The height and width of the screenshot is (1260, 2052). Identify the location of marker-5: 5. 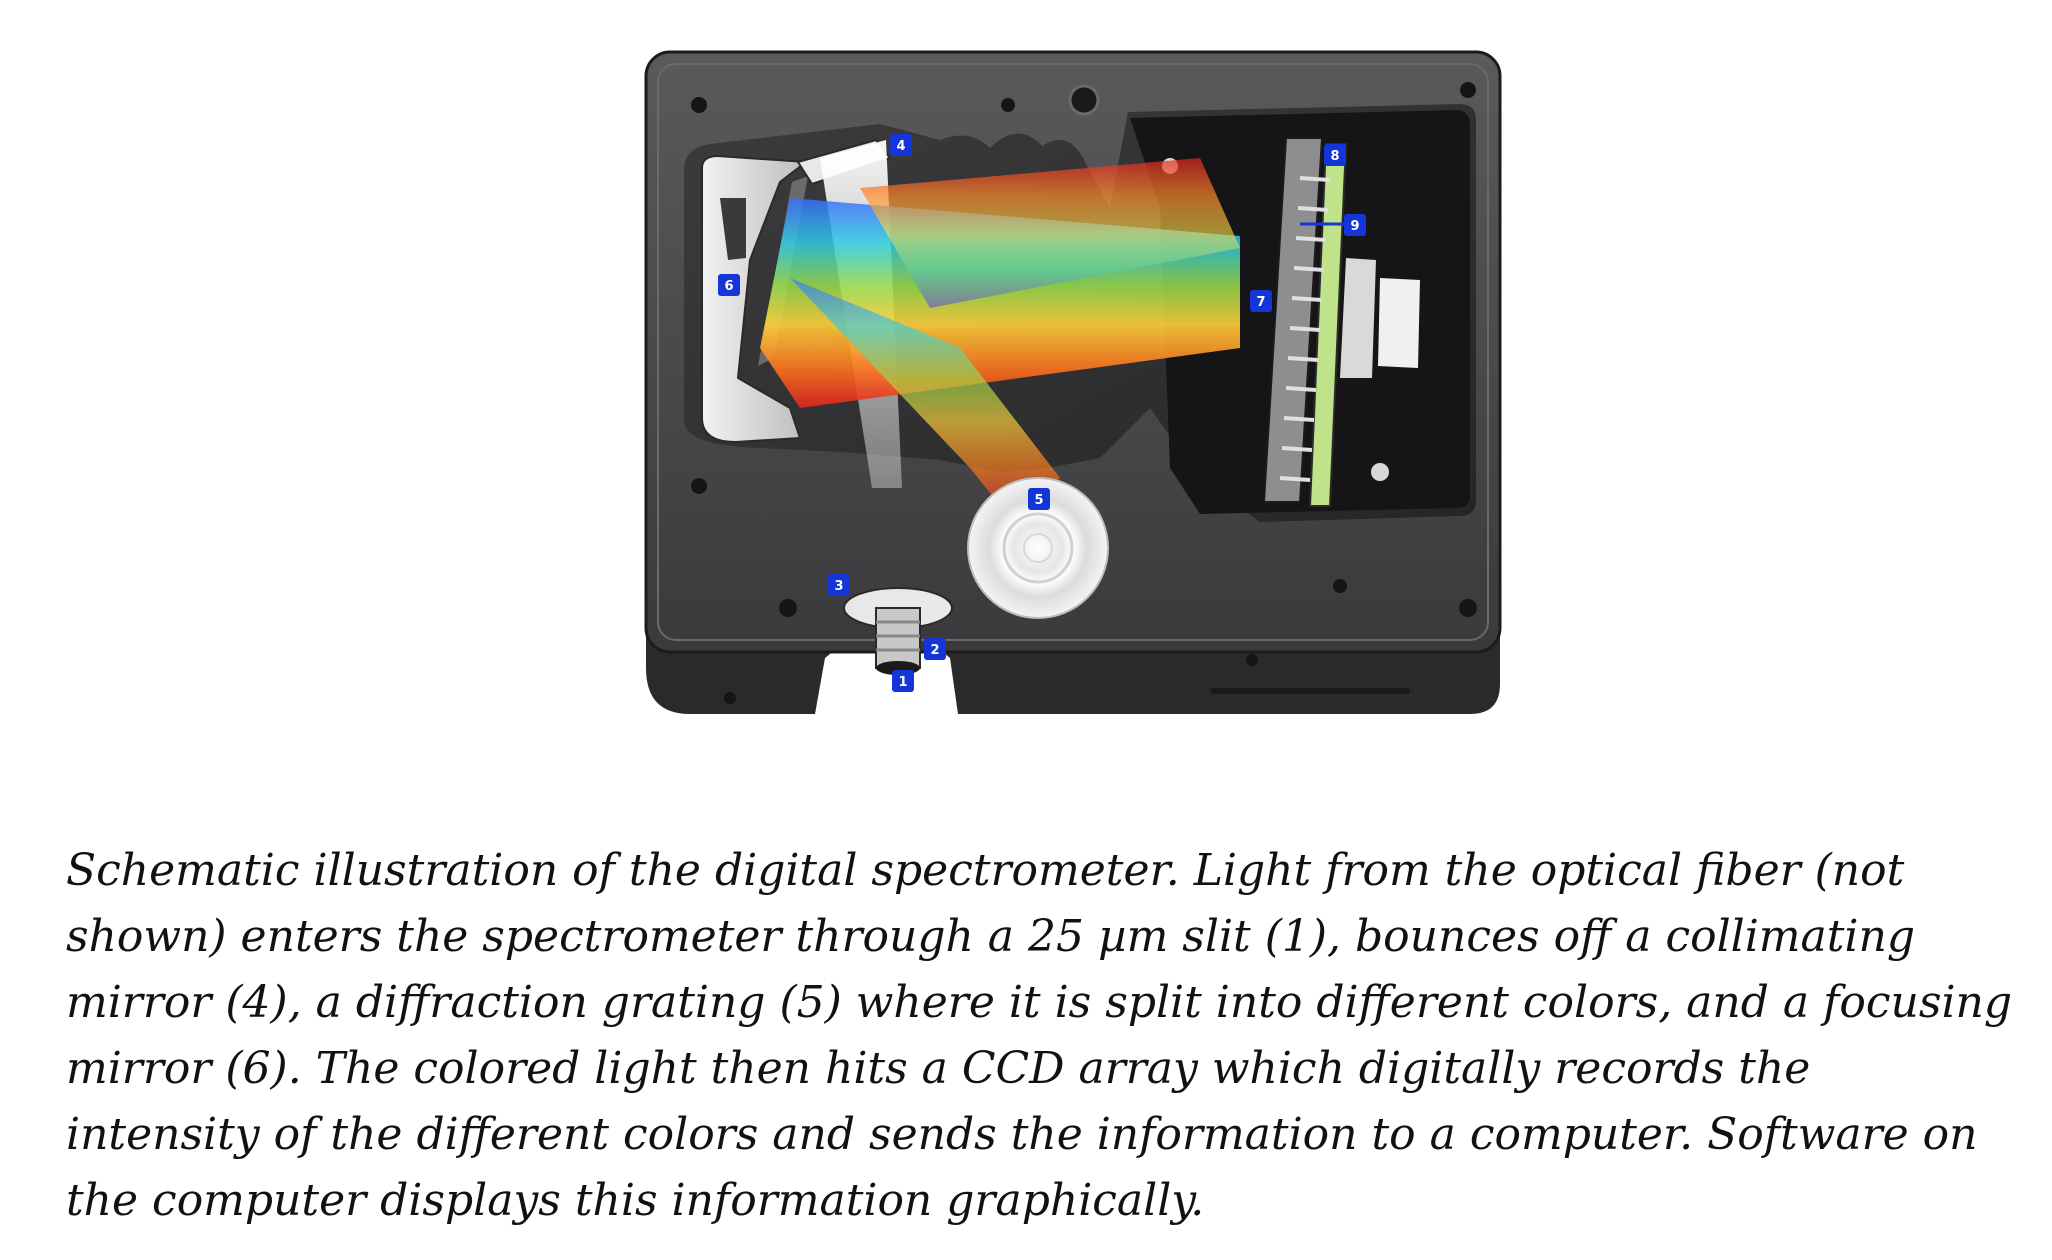
(1039, 499).